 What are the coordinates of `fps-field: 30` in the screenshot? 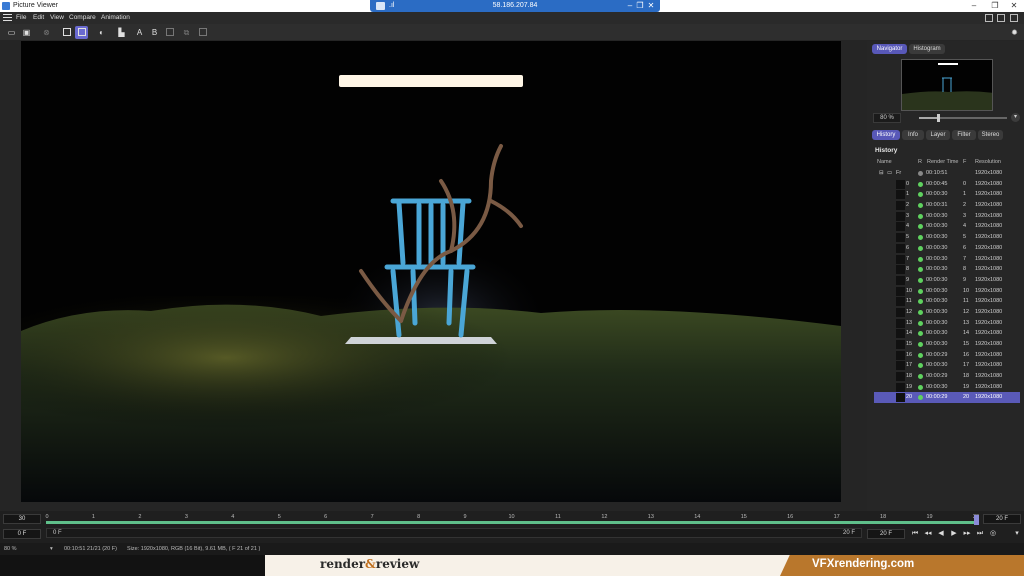 It's located at (22, 519).